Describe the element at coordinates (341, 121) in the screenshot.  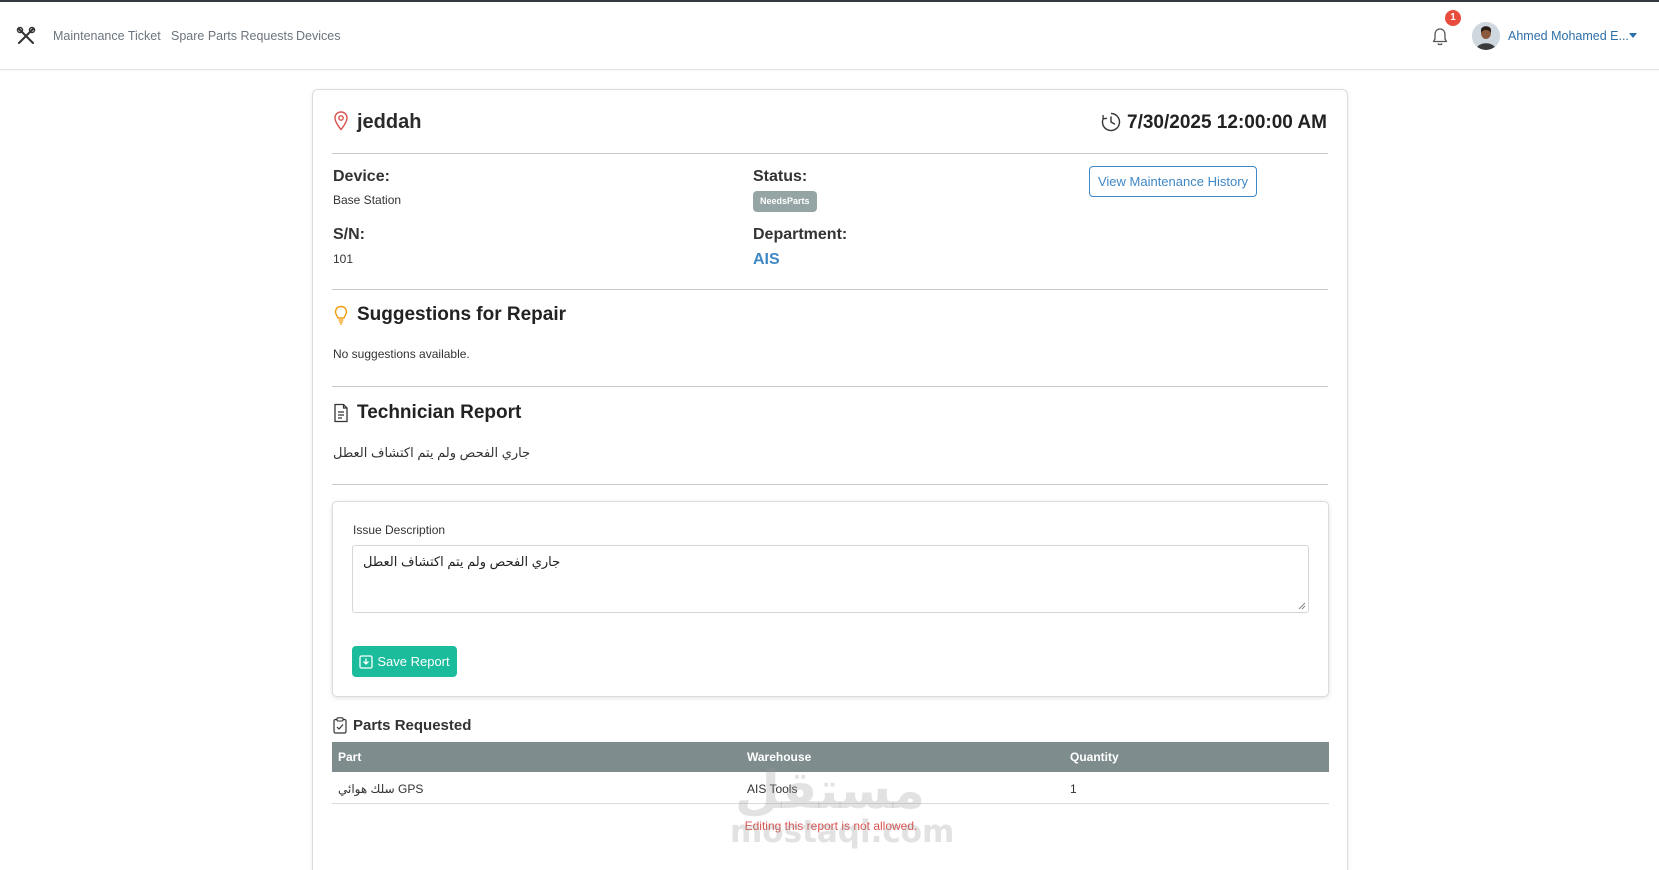
I see `location-pin-icon` at that location.